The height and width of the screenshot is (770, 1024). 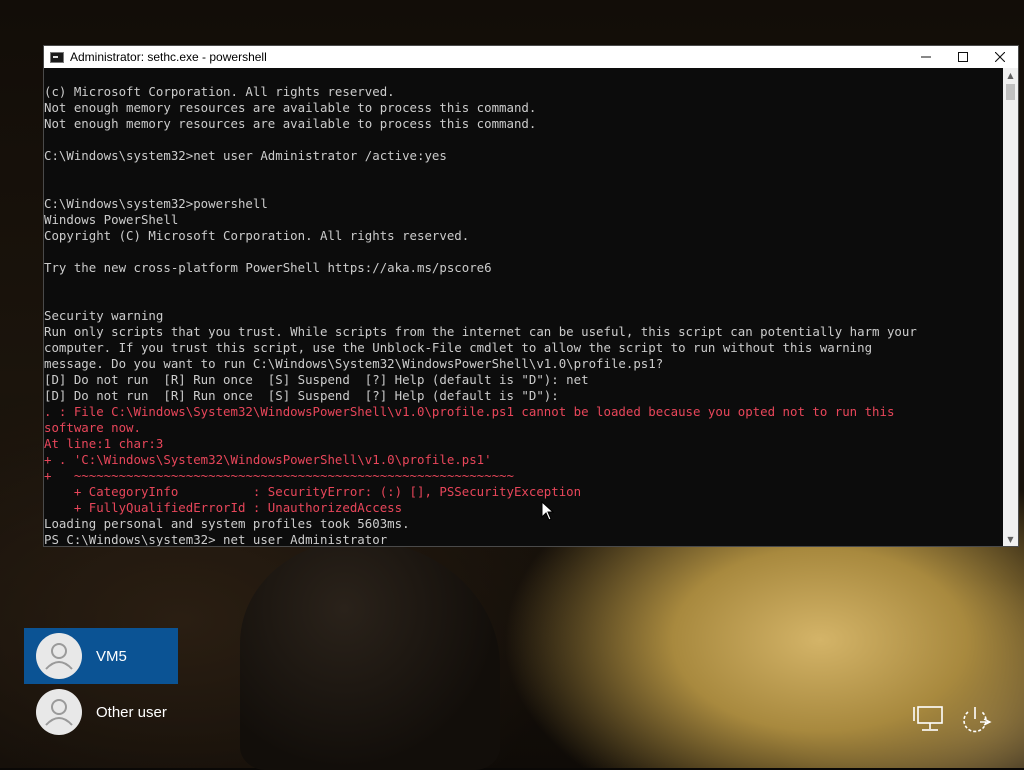 I want to click on terminal-line: C:\Windows\system32>powershell, so click(x=156, y=203).